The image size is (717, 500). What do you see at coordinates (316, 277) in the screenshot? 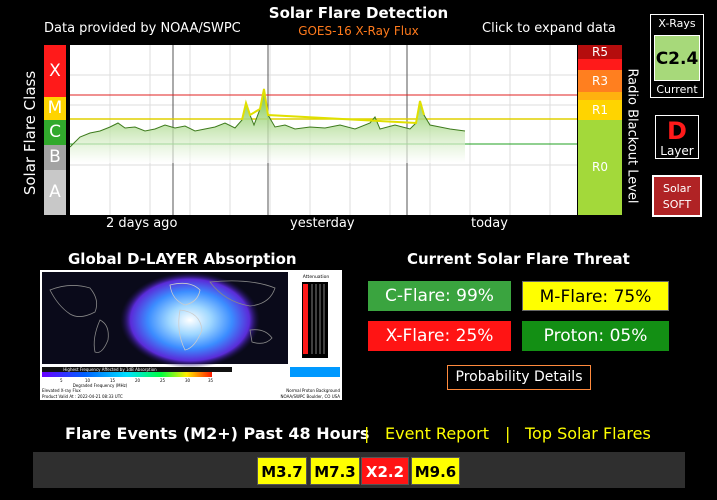
I see `attenuation-title: Attenuation` at bounding box center [316, 277].